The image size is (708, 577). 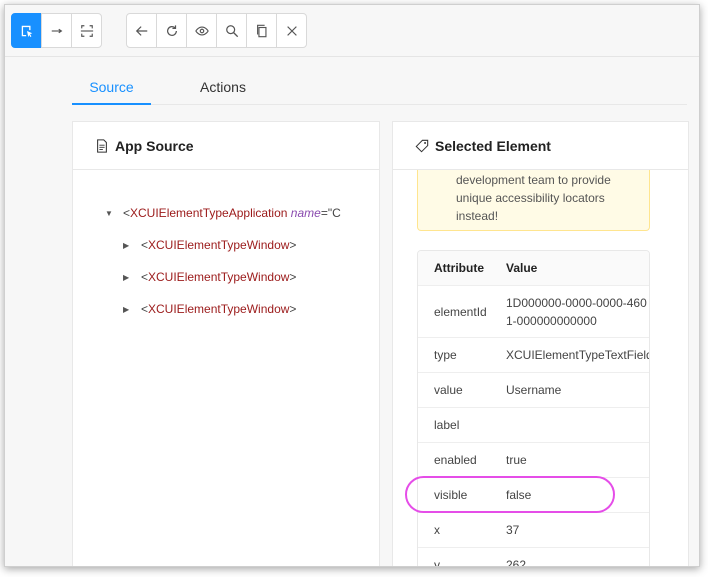 I want to click on swipe-mode-button, so click(x=56, y=30).